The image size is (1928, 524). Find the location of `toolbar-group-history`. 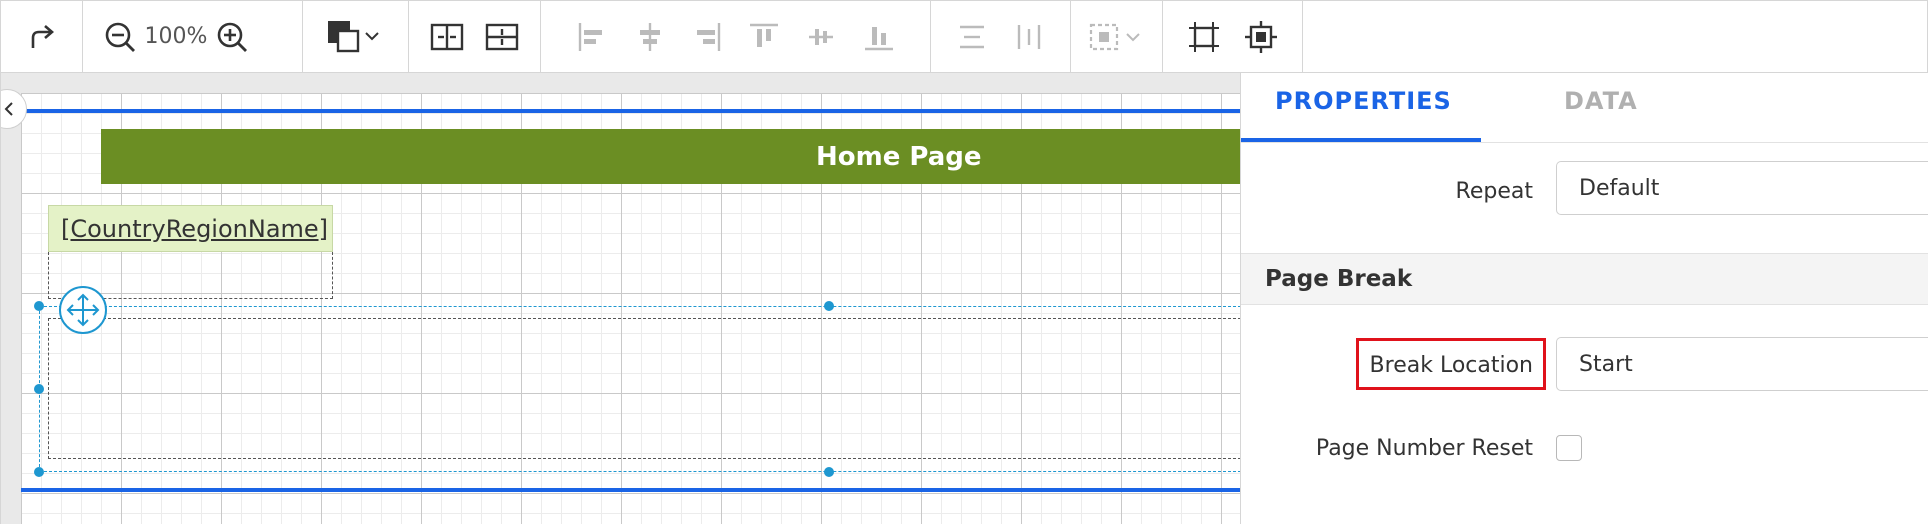

toolbar-group-history is located at coordinates (42, 36).